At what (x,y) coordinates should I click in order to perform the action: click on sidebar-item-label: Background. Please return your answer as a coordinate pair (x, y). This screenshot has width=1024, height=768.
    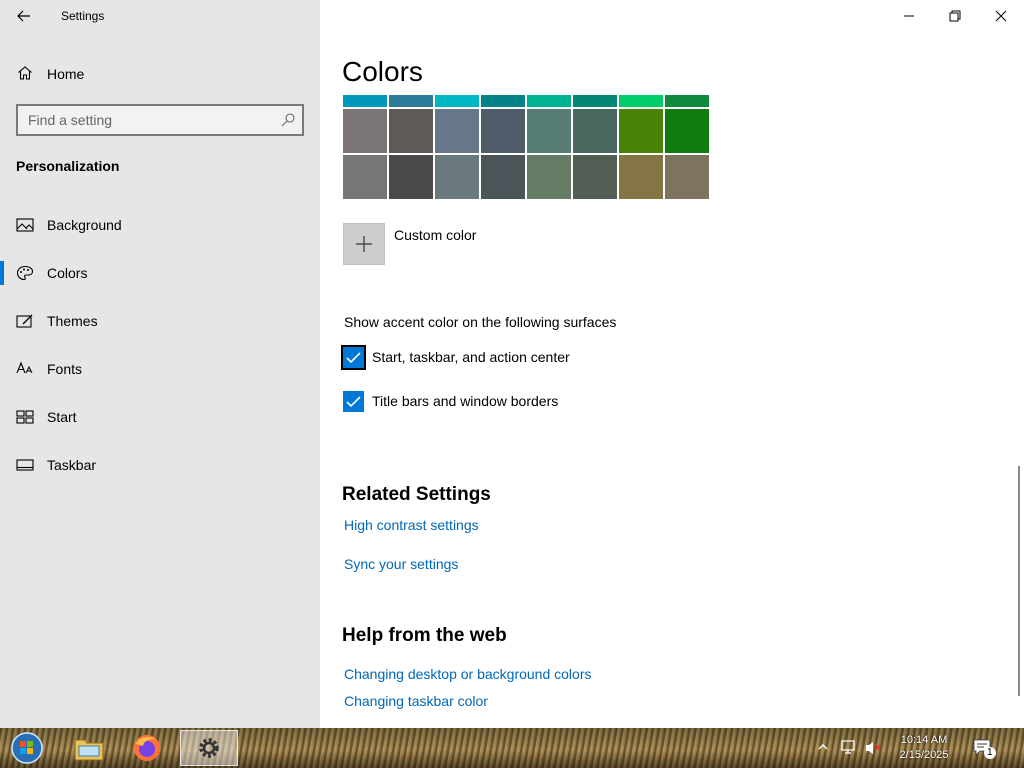
    Looking at the image, I should click on (84, 225).